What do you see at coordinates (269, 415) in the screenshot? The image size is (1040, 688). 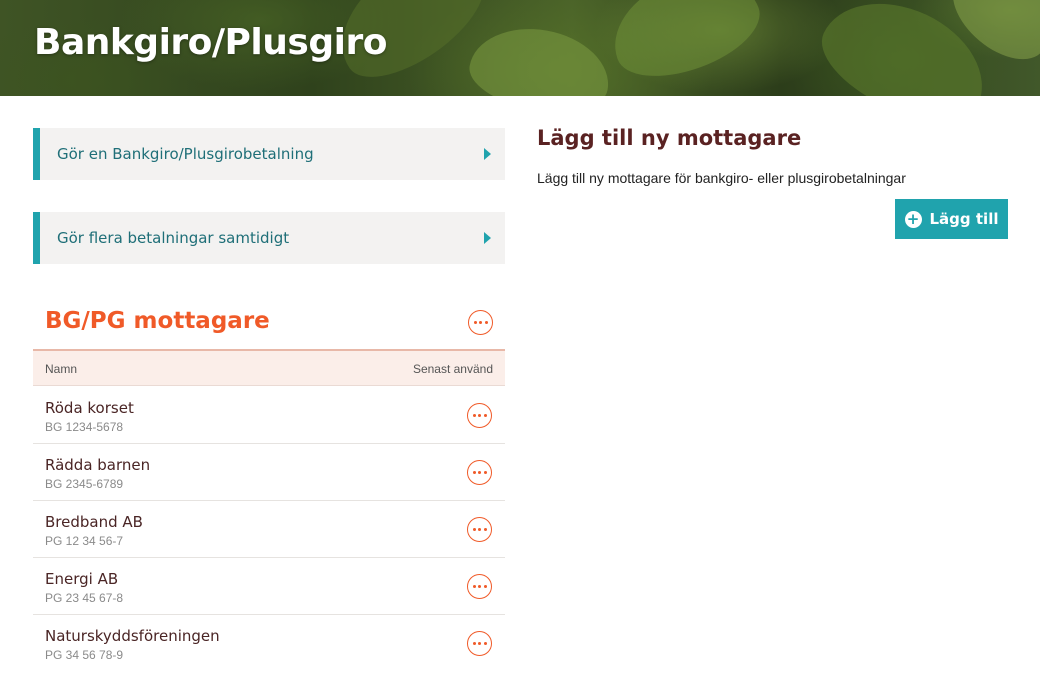 I see `table-row: Röda korset BG 1234-5678` at bounding box center [269, 415].